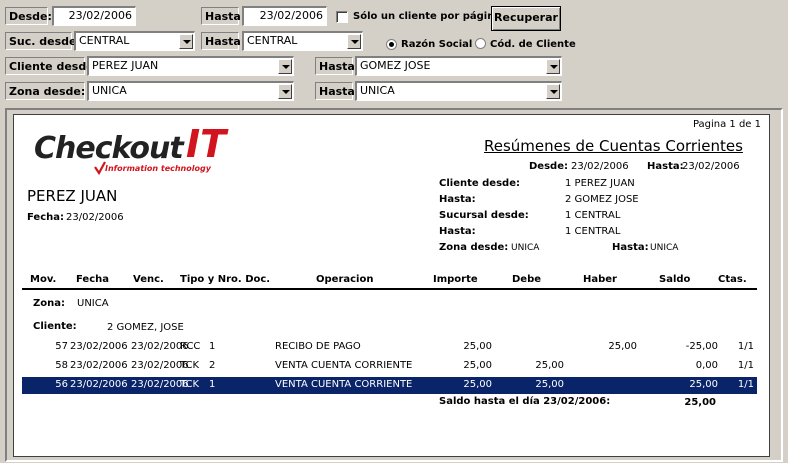 Image resolution: width=788 pixels, height=463 pixels. Describe the element at coordinates (46, 217) in the screenshot. I see `fecha-label: Fecha:` at that location.